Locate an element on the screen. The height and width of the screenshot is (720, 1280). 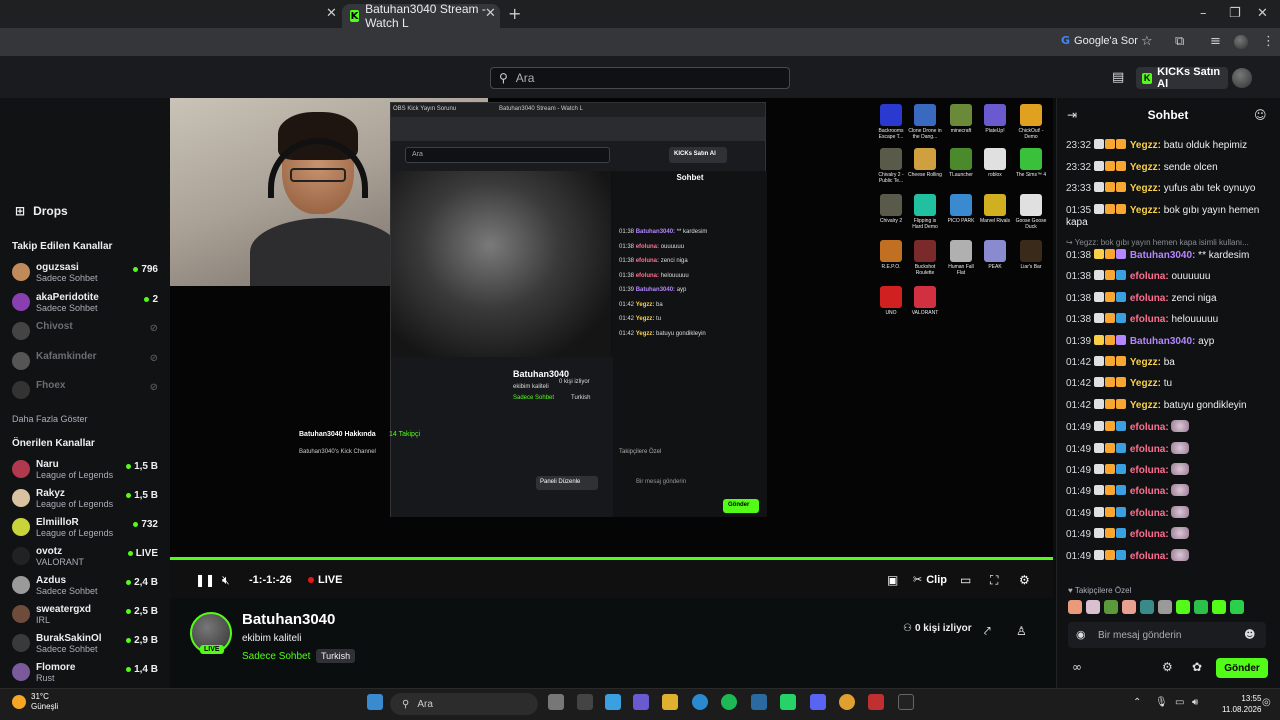
chat-message: 01:38 efoluna: ouuuuuu is located at coordinates (1171, 276).